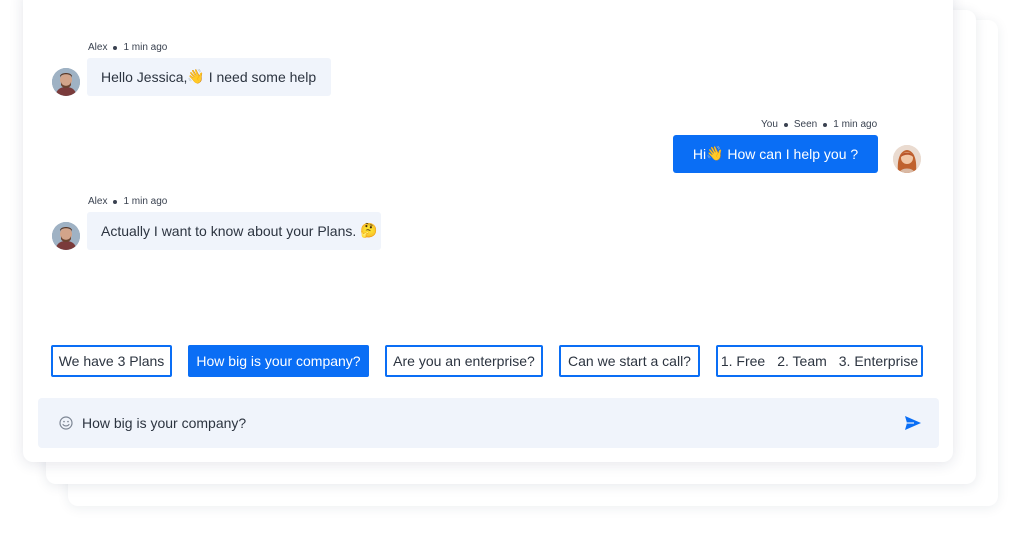 This screenshot has width=1029, height=539. What do you see at coordinates (791, 154) in the screenshot?
I see `message-text: How can I help you ?` at bounding box center [791, 154].